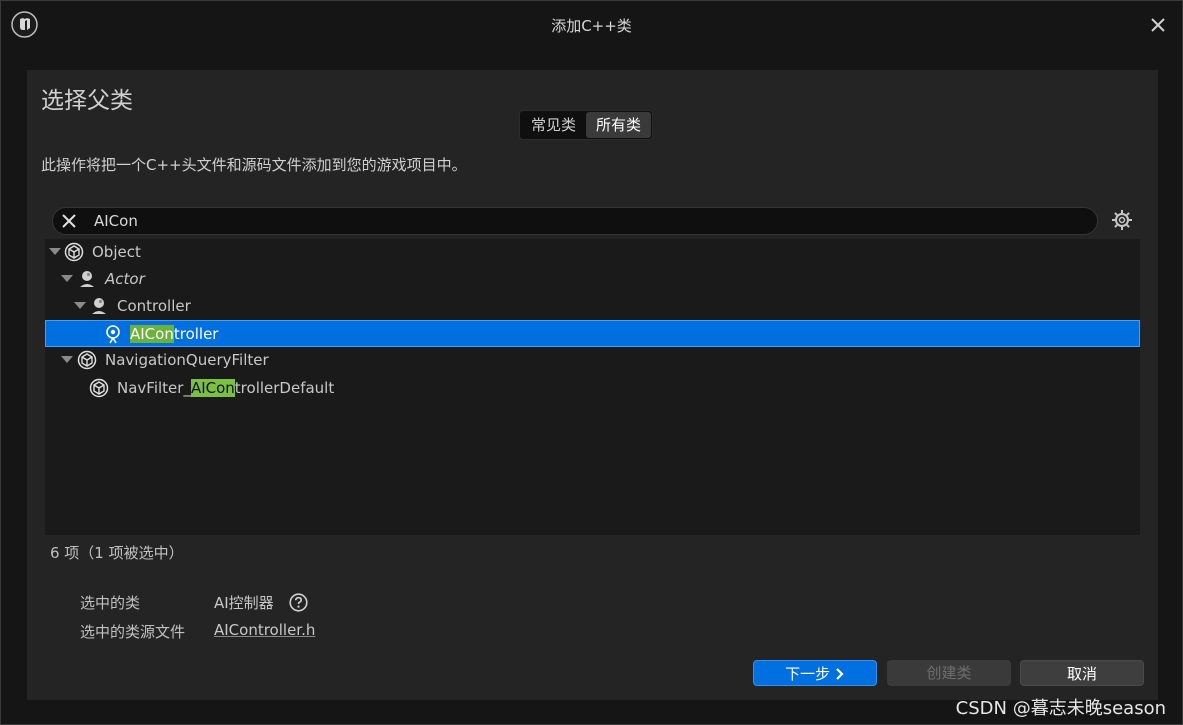 Image resolution: width=1183 pixels, height=725 pixels. What do you see at coordinates (154, 388) in the screenshot?
I see `label-prefix: NavFilter_` at bounding box center [154, 388].